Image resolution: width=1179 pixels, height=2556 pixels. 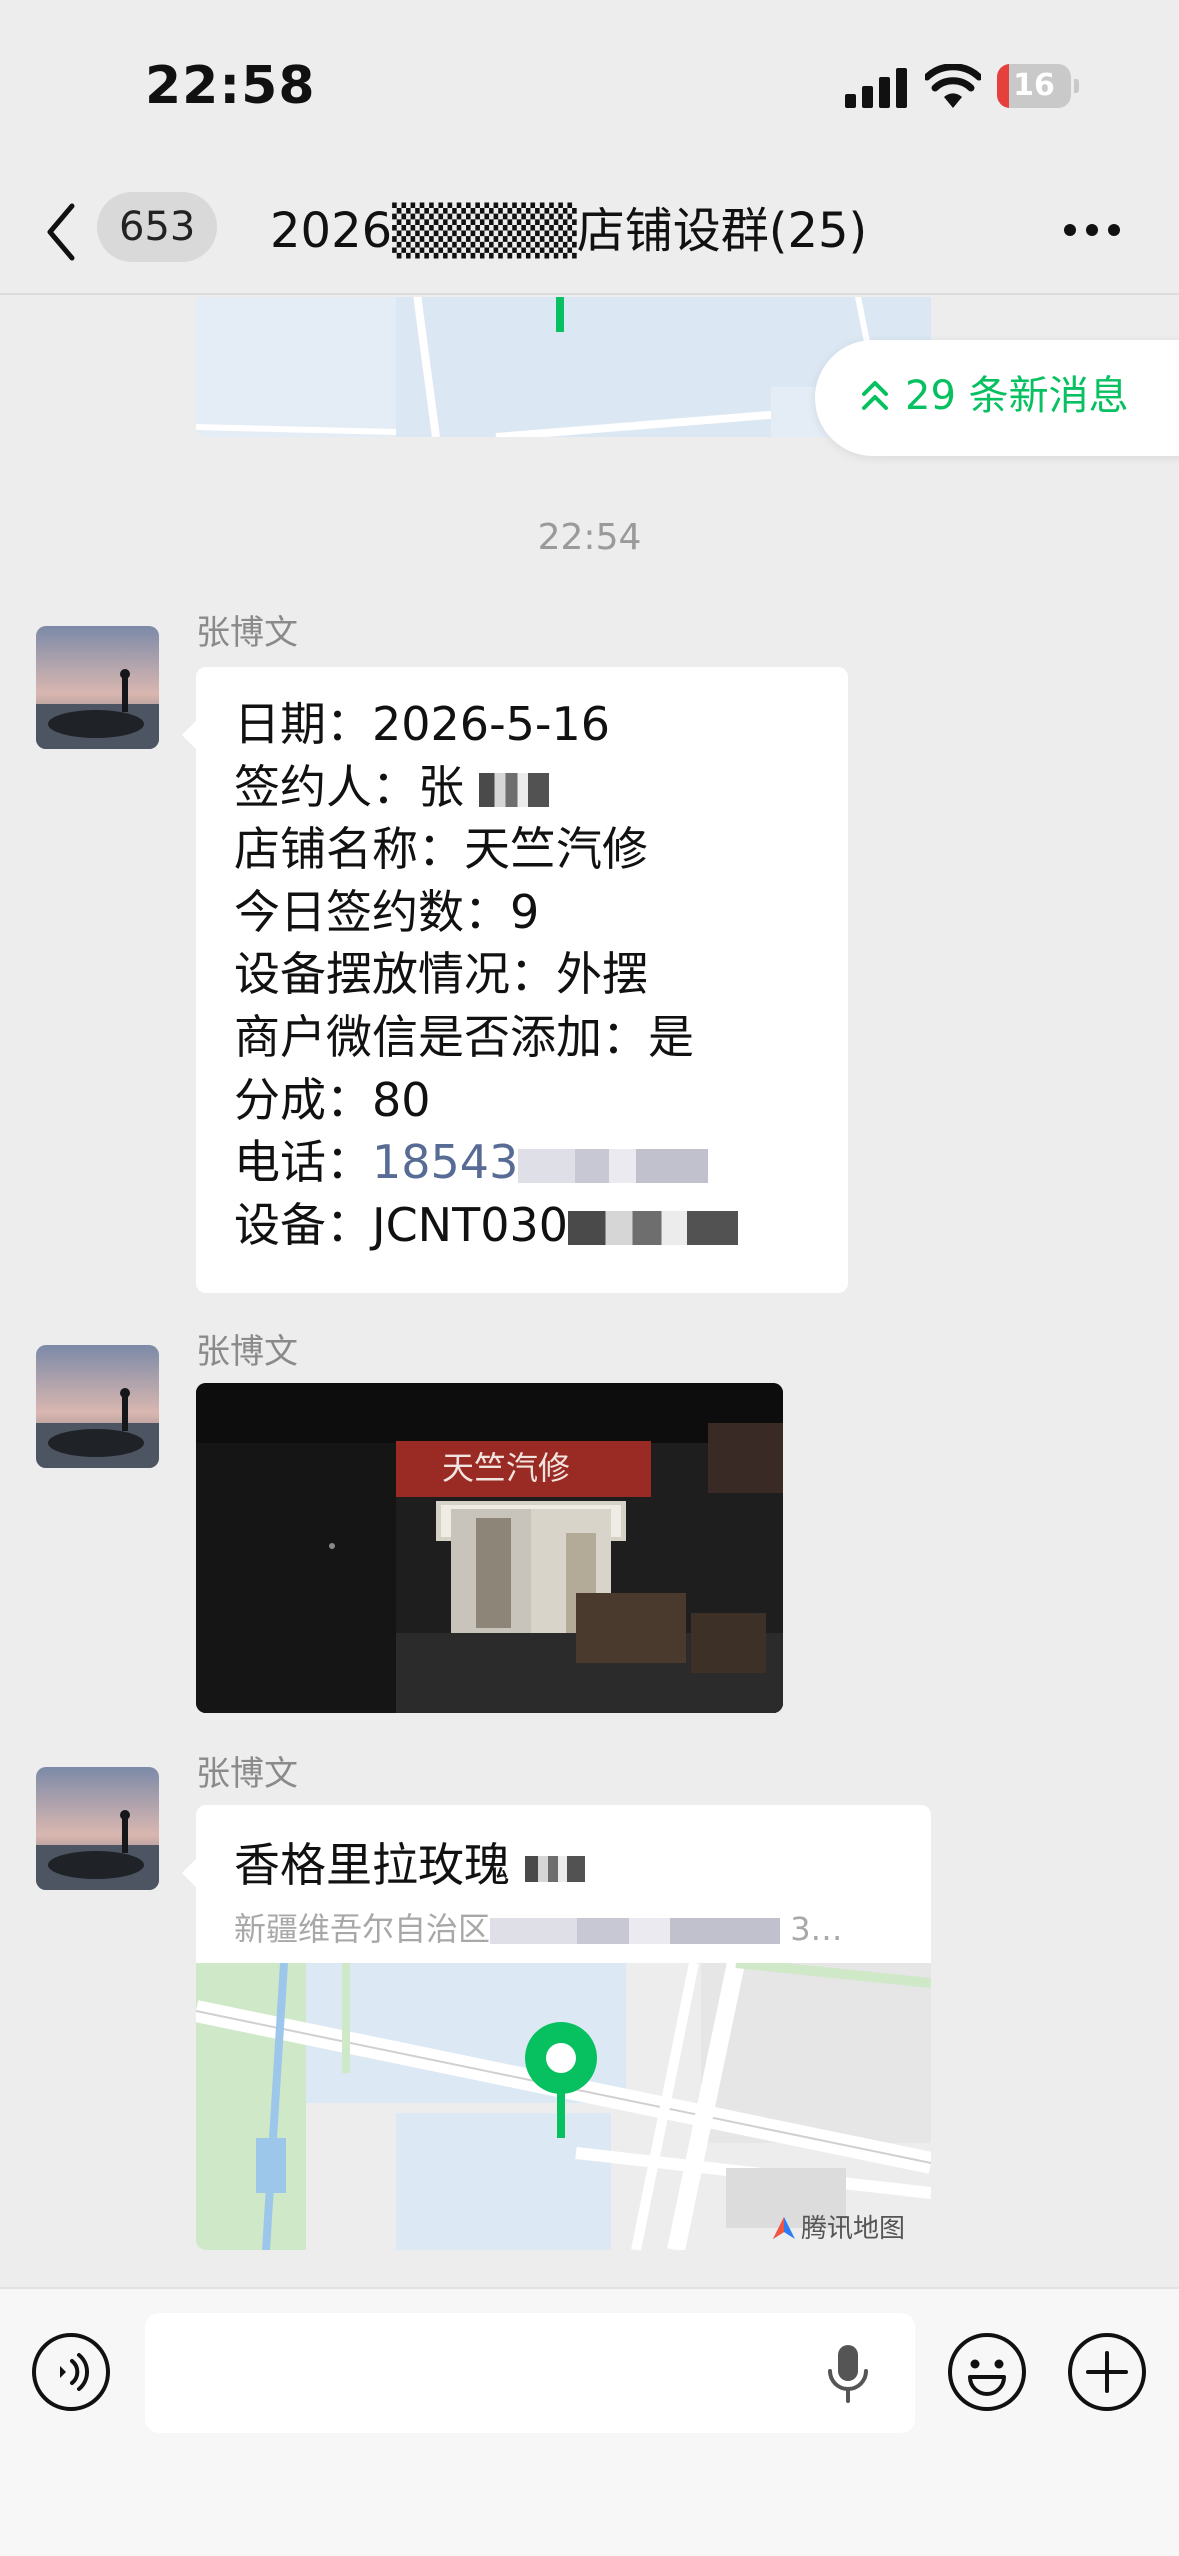 What do you see at coordinates (530, 2373) in the screenshot?
I see `message-input` at bounding box center [530, 2373].